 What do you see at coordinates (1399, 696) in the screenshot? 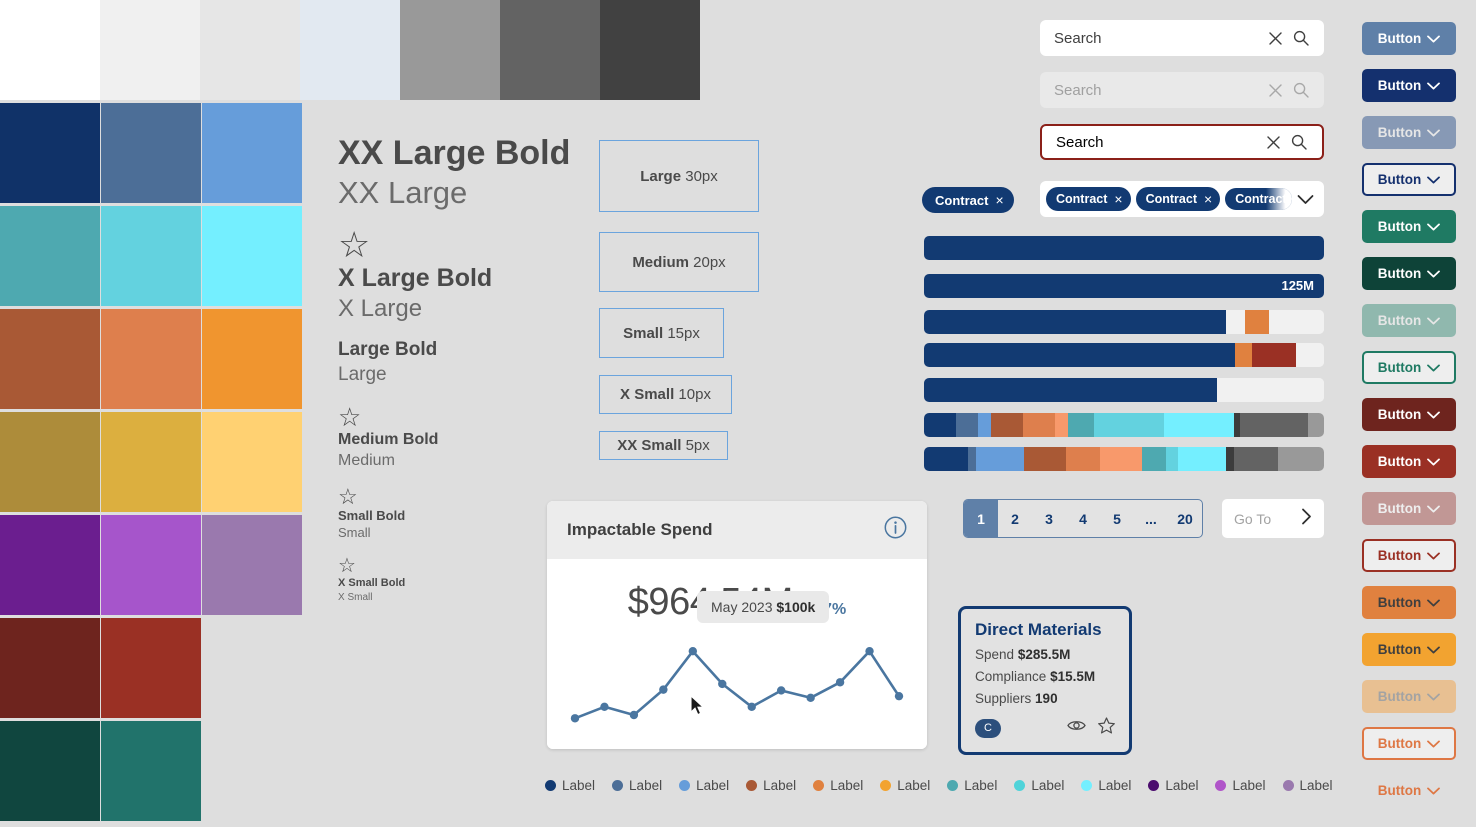
I see `button-label: Button` at bounding box center [1399, 696].